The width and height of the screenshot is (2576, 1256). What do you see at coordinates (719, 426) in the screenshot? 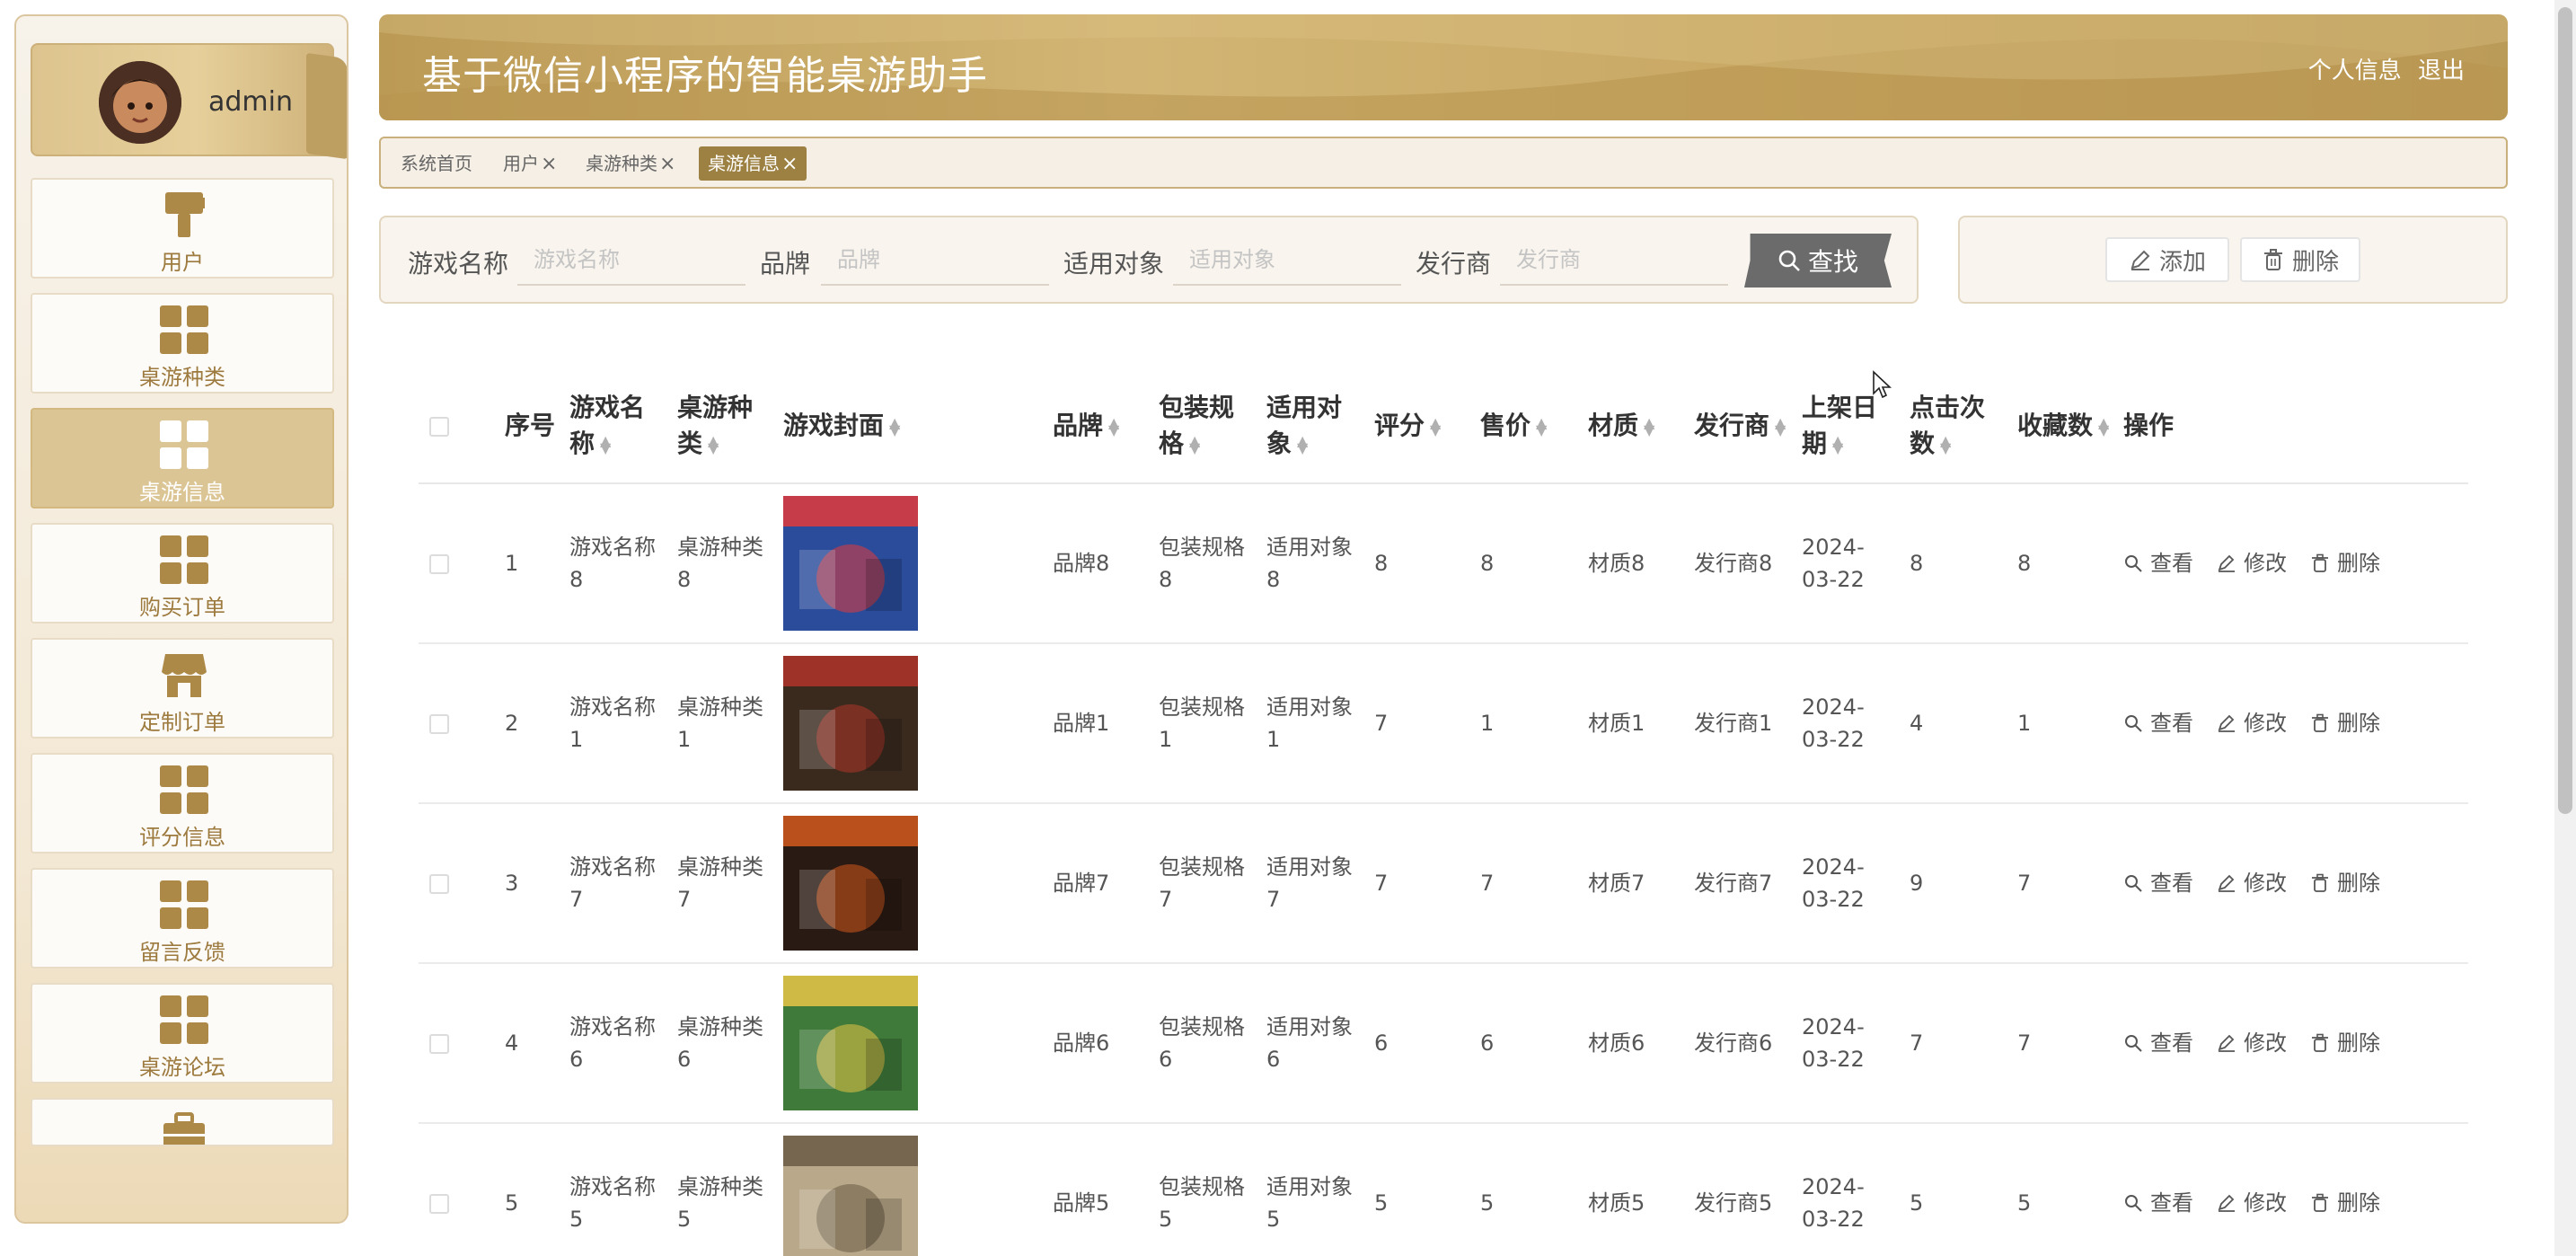
I see `column-header: 桌游种类 ▲ ▼` at bounding box center [719, 426].